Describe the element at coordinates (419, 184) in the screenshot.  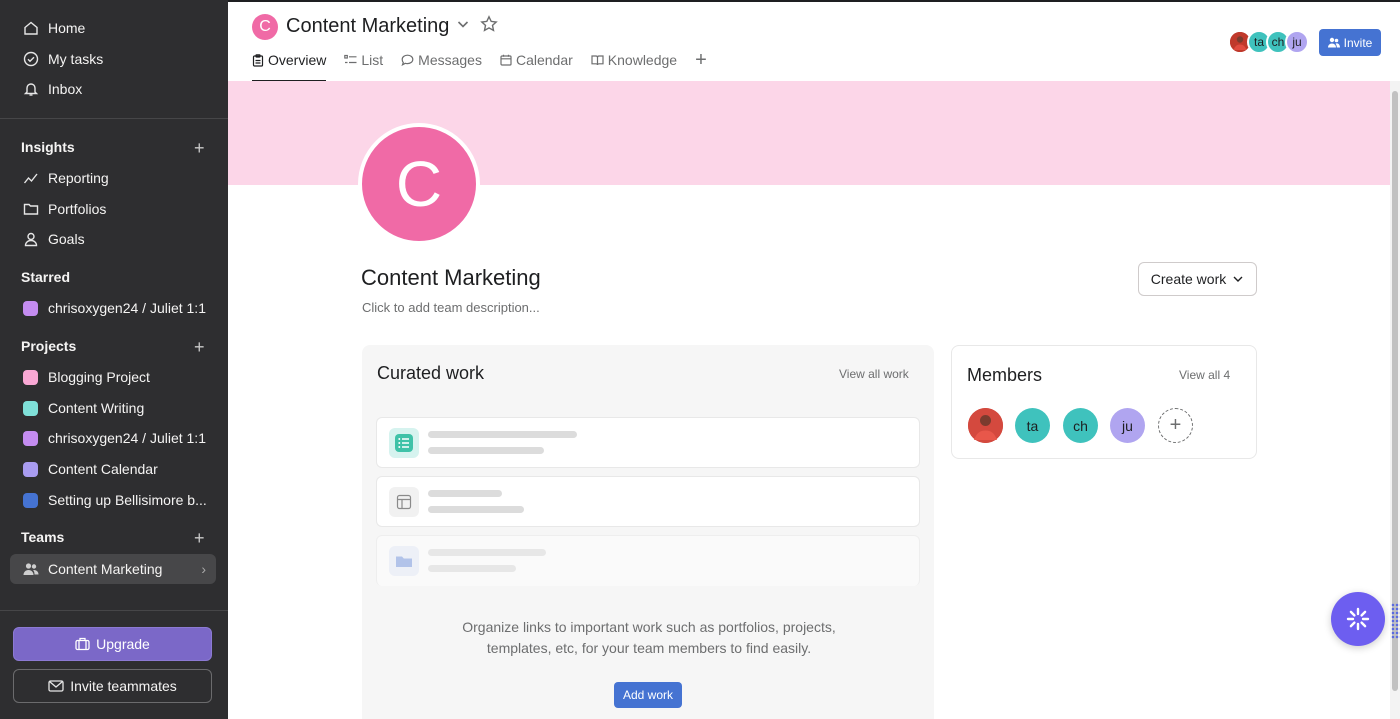
I see `team-avatar-large: C` at that location.